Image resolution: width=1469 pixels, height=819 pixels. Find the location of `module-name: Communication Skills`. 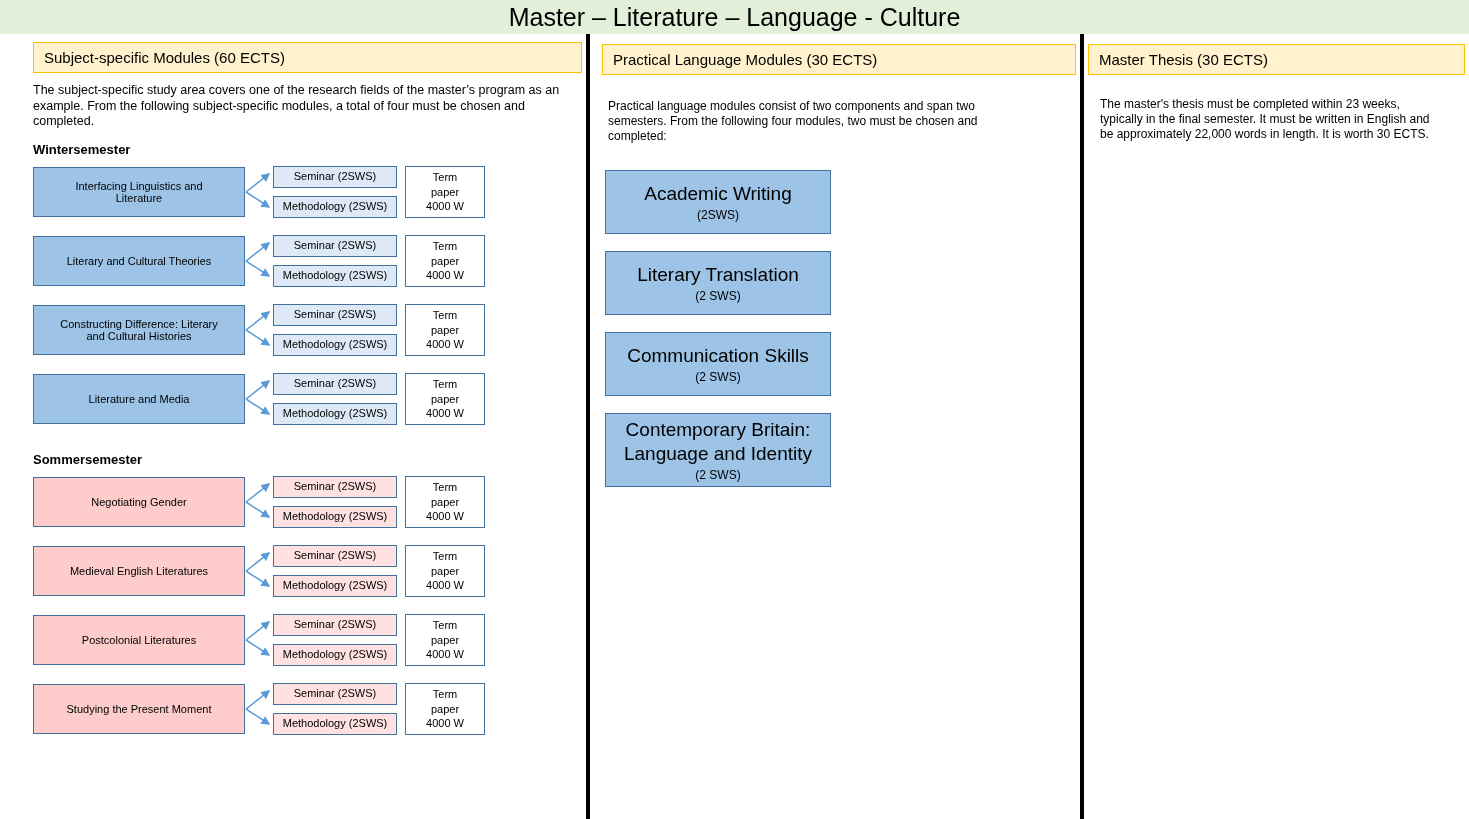

module-name: Communication Skills is located at coordinates (718, 356).